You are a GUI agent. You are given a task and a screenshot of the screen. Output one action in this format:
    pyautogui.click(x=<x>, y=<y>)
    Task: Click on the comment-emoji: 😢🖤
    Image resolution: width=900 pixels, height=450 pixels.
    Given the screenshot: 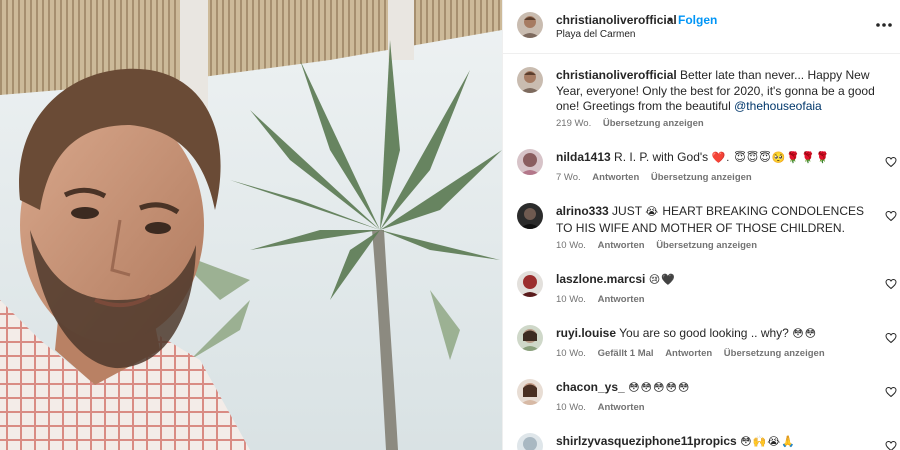 What is the action you would take?
    pyautogui.click(x=662, y=280)
    